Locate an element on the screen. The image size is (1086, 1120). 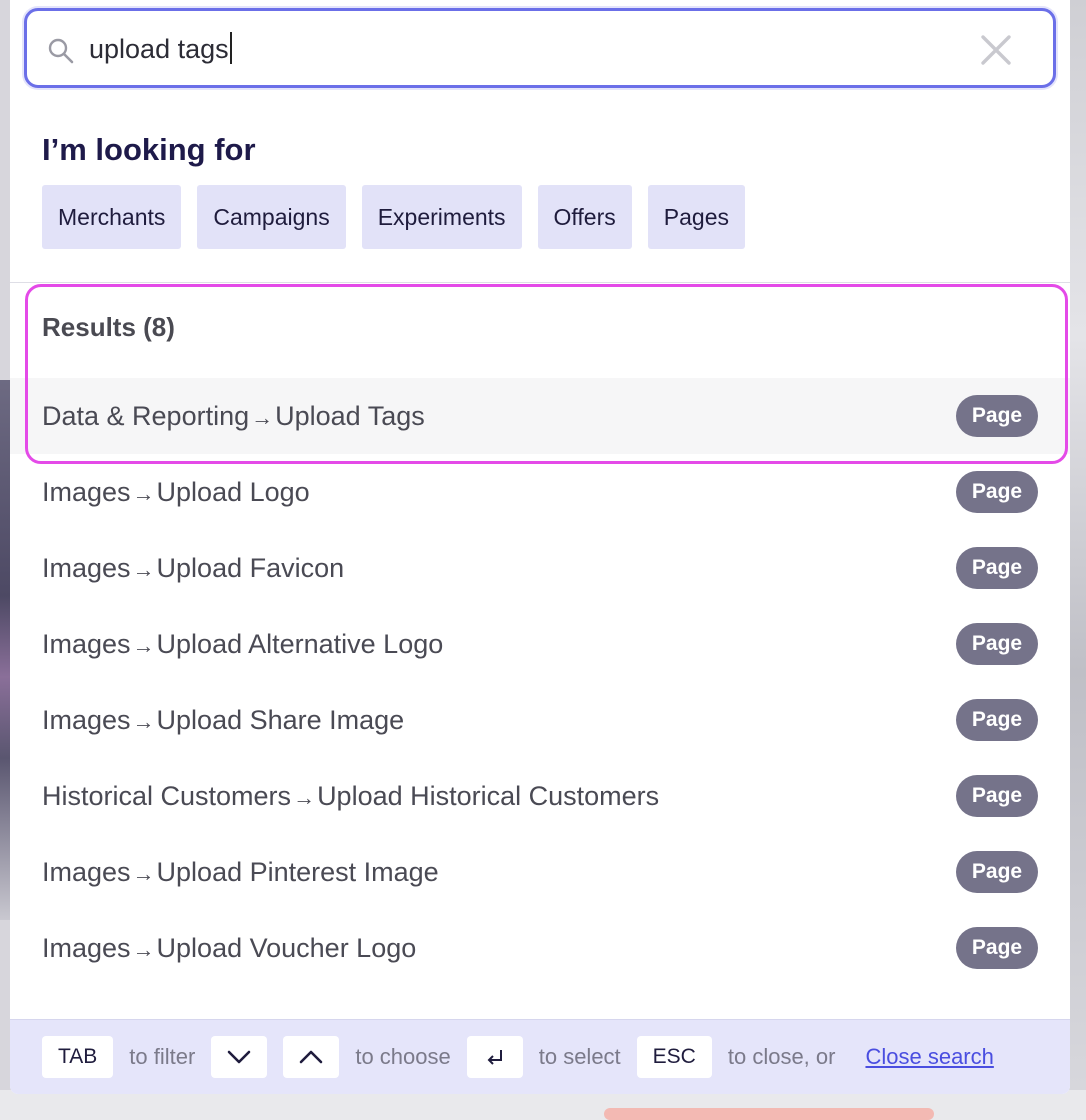
tab-hint: to filter is located at coordinates (162, 1056).